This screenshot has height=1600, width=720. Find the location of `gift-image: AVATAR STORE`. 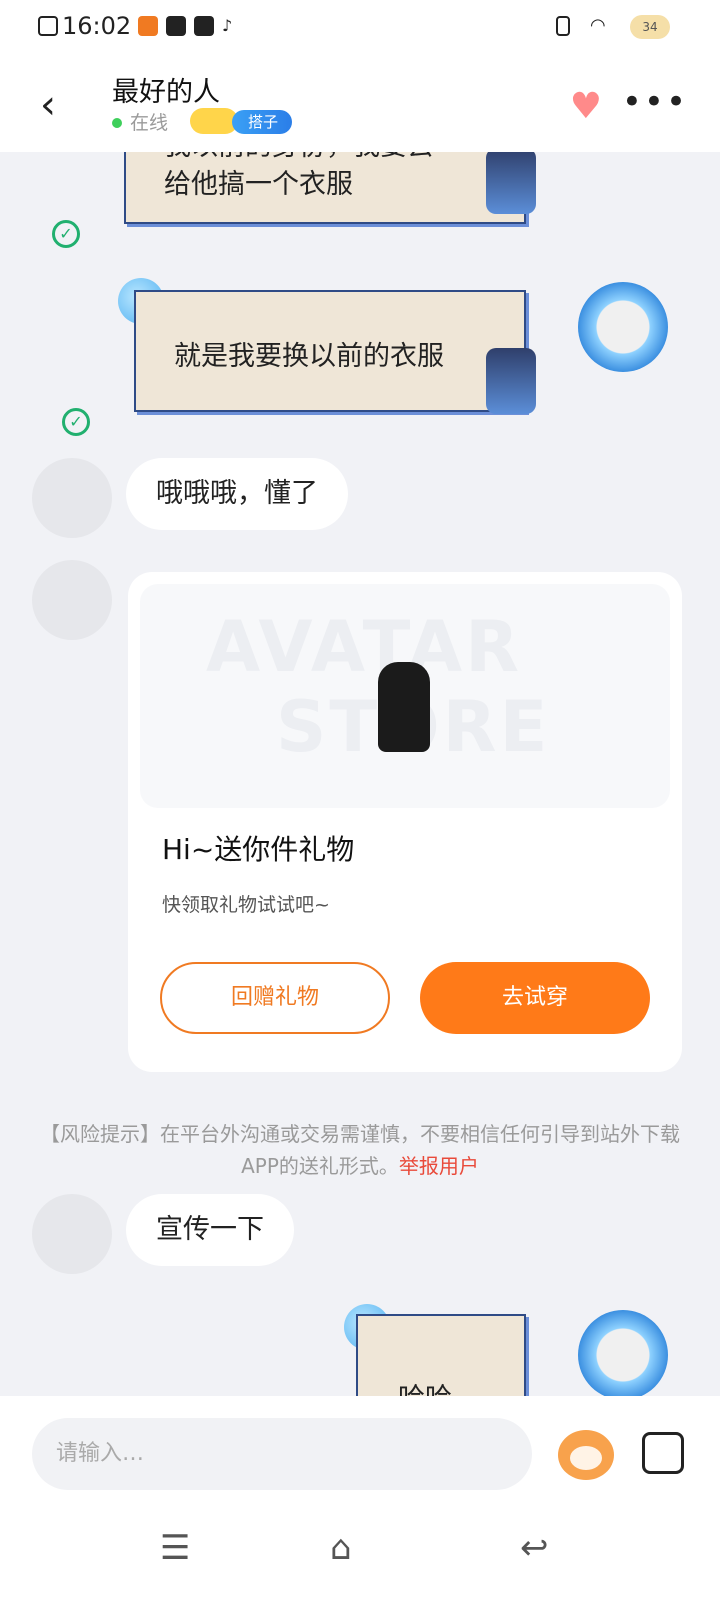

gift-image: AVATAR STORE is located at coordinates (405, 696).